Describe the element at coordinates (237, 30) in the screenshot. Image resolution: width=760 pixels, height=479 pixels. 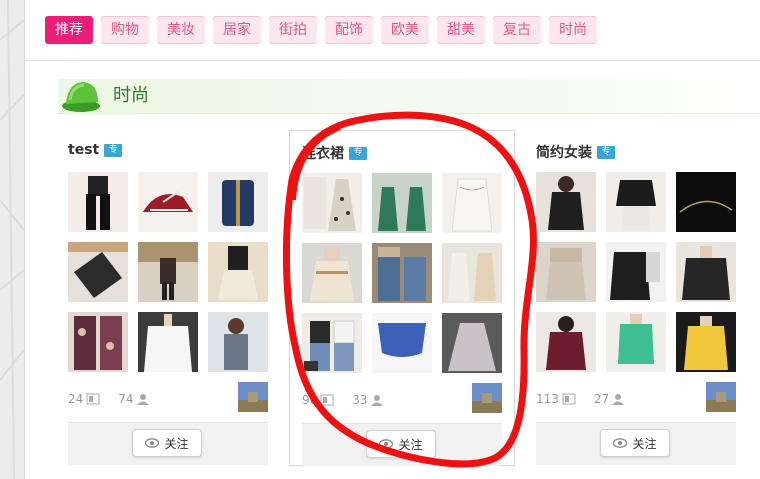
I see `tab-home: 居家` at that location.